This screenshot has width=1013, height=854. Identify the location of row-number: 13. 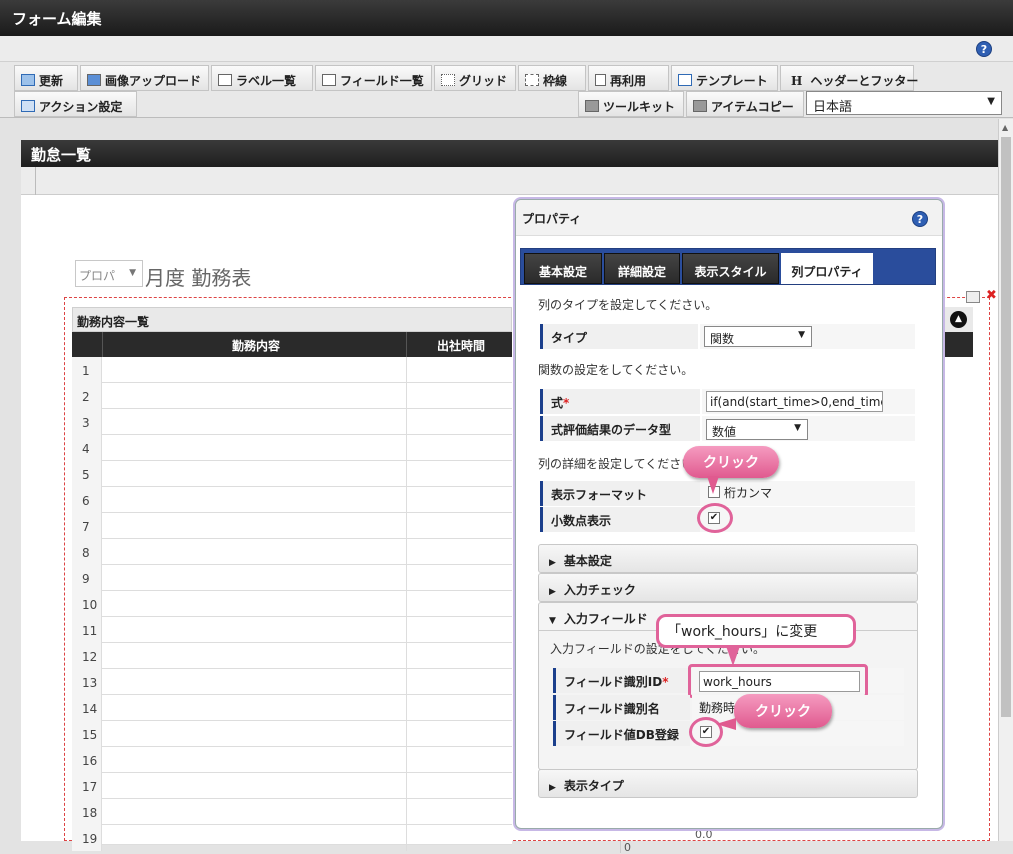
(87, 682).